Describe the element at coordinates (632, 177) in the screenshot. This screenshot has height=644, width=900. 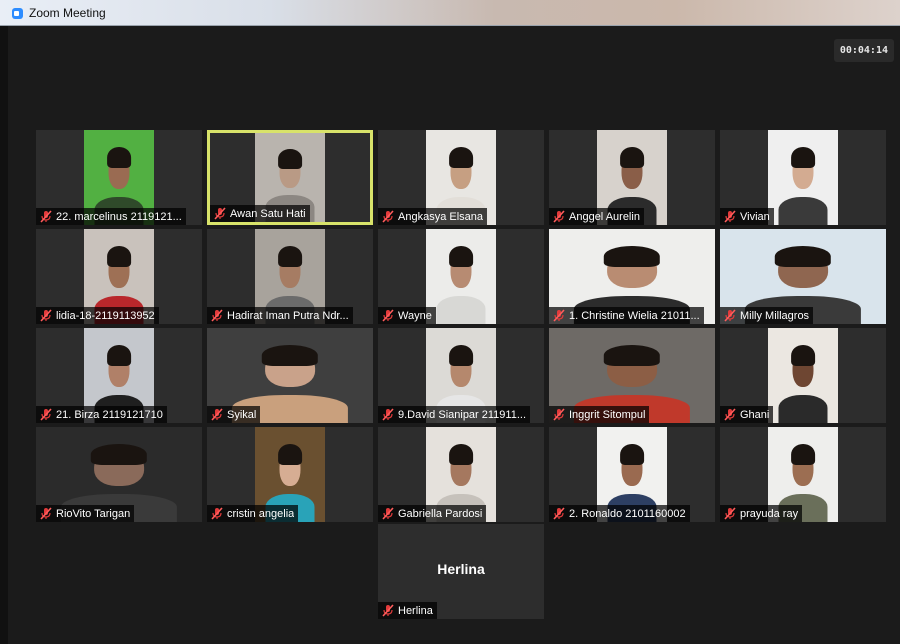
I see `participant-tile: Anggel Aurelin` at that location.